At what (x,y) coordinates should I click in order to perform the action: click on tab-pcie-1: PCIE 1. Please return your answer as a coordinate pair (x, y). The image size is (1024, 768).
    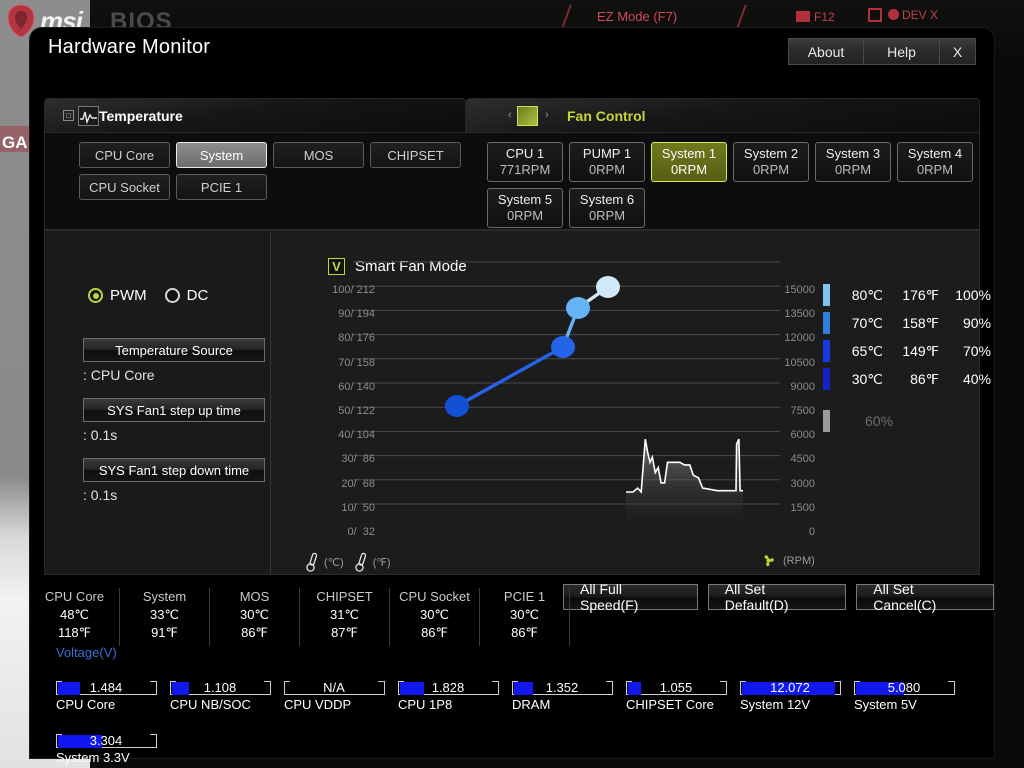
    Looking at the image, I should click on (221, 187).